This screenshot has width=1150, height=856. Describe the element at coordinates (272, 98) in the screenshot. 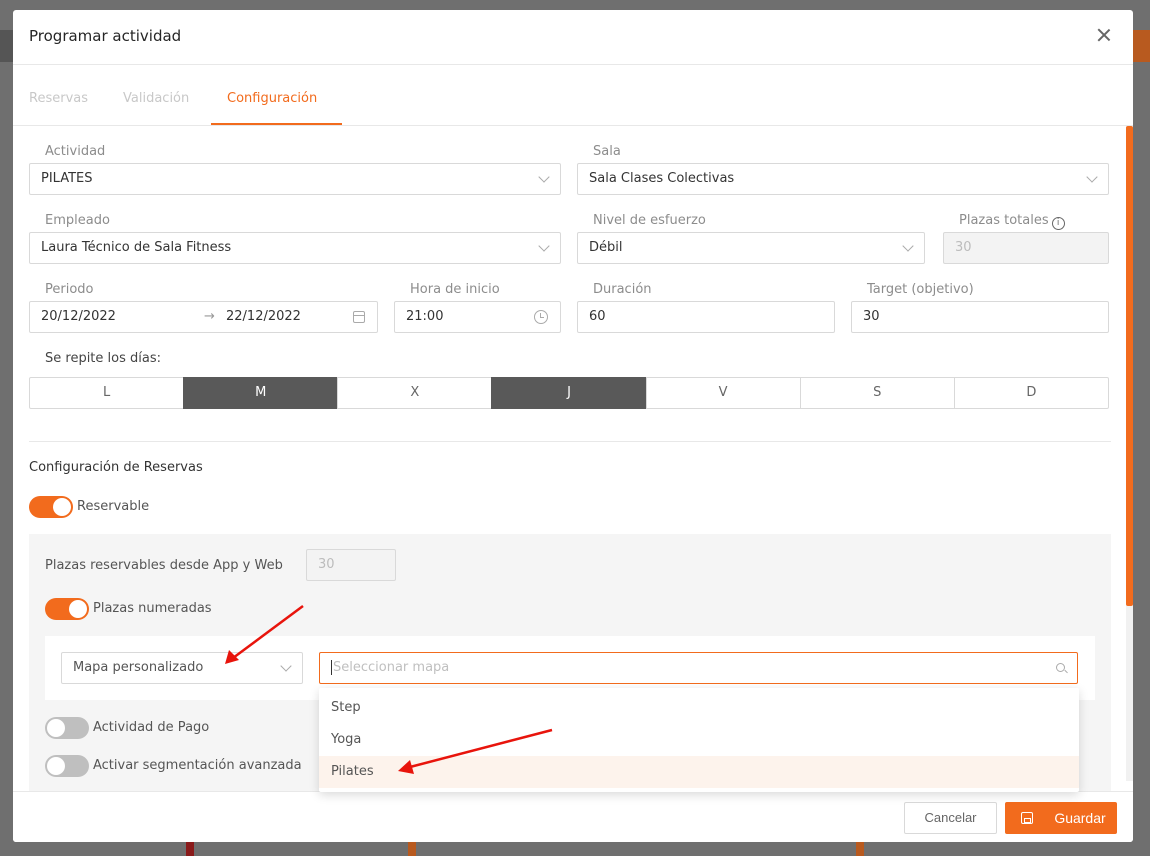

I see `tab-configuracion: Configuración` at that location.